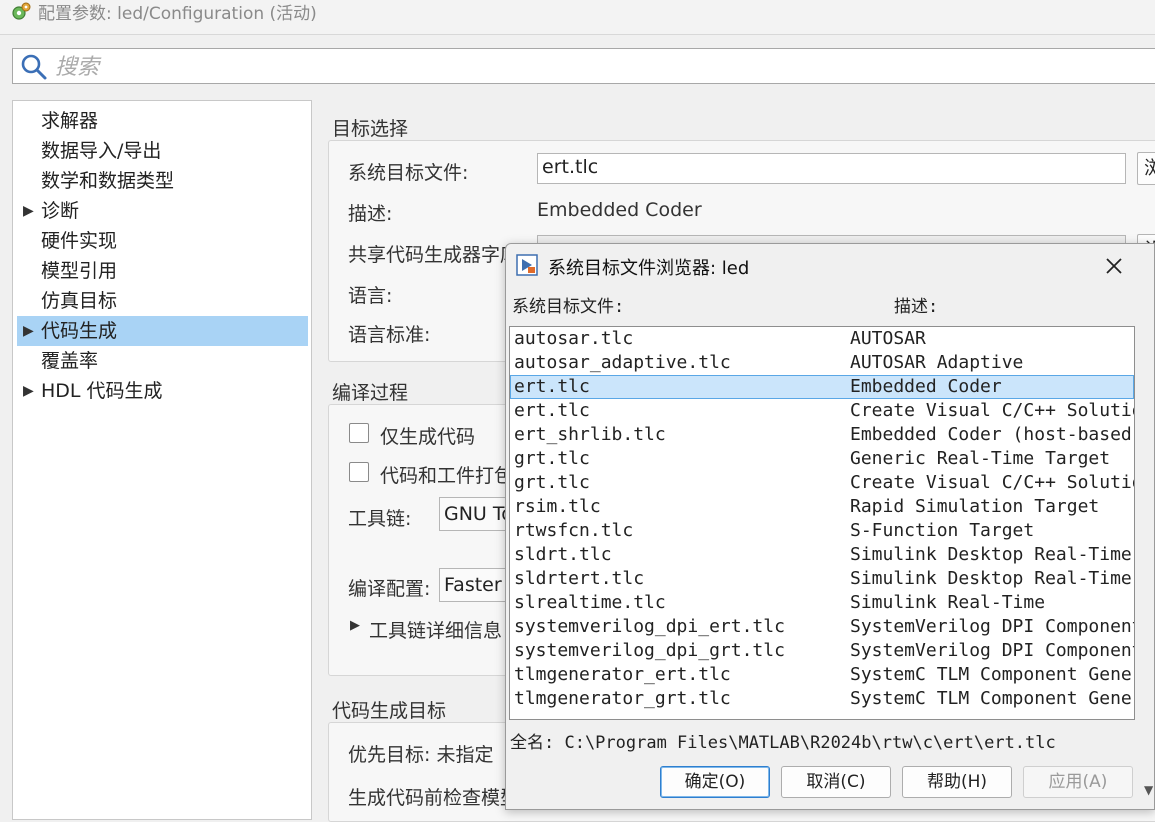  What do you see at coordinates (370, 296) in the screenshot?
I see `language-label: 语言:` at bounding box center [370, 296].